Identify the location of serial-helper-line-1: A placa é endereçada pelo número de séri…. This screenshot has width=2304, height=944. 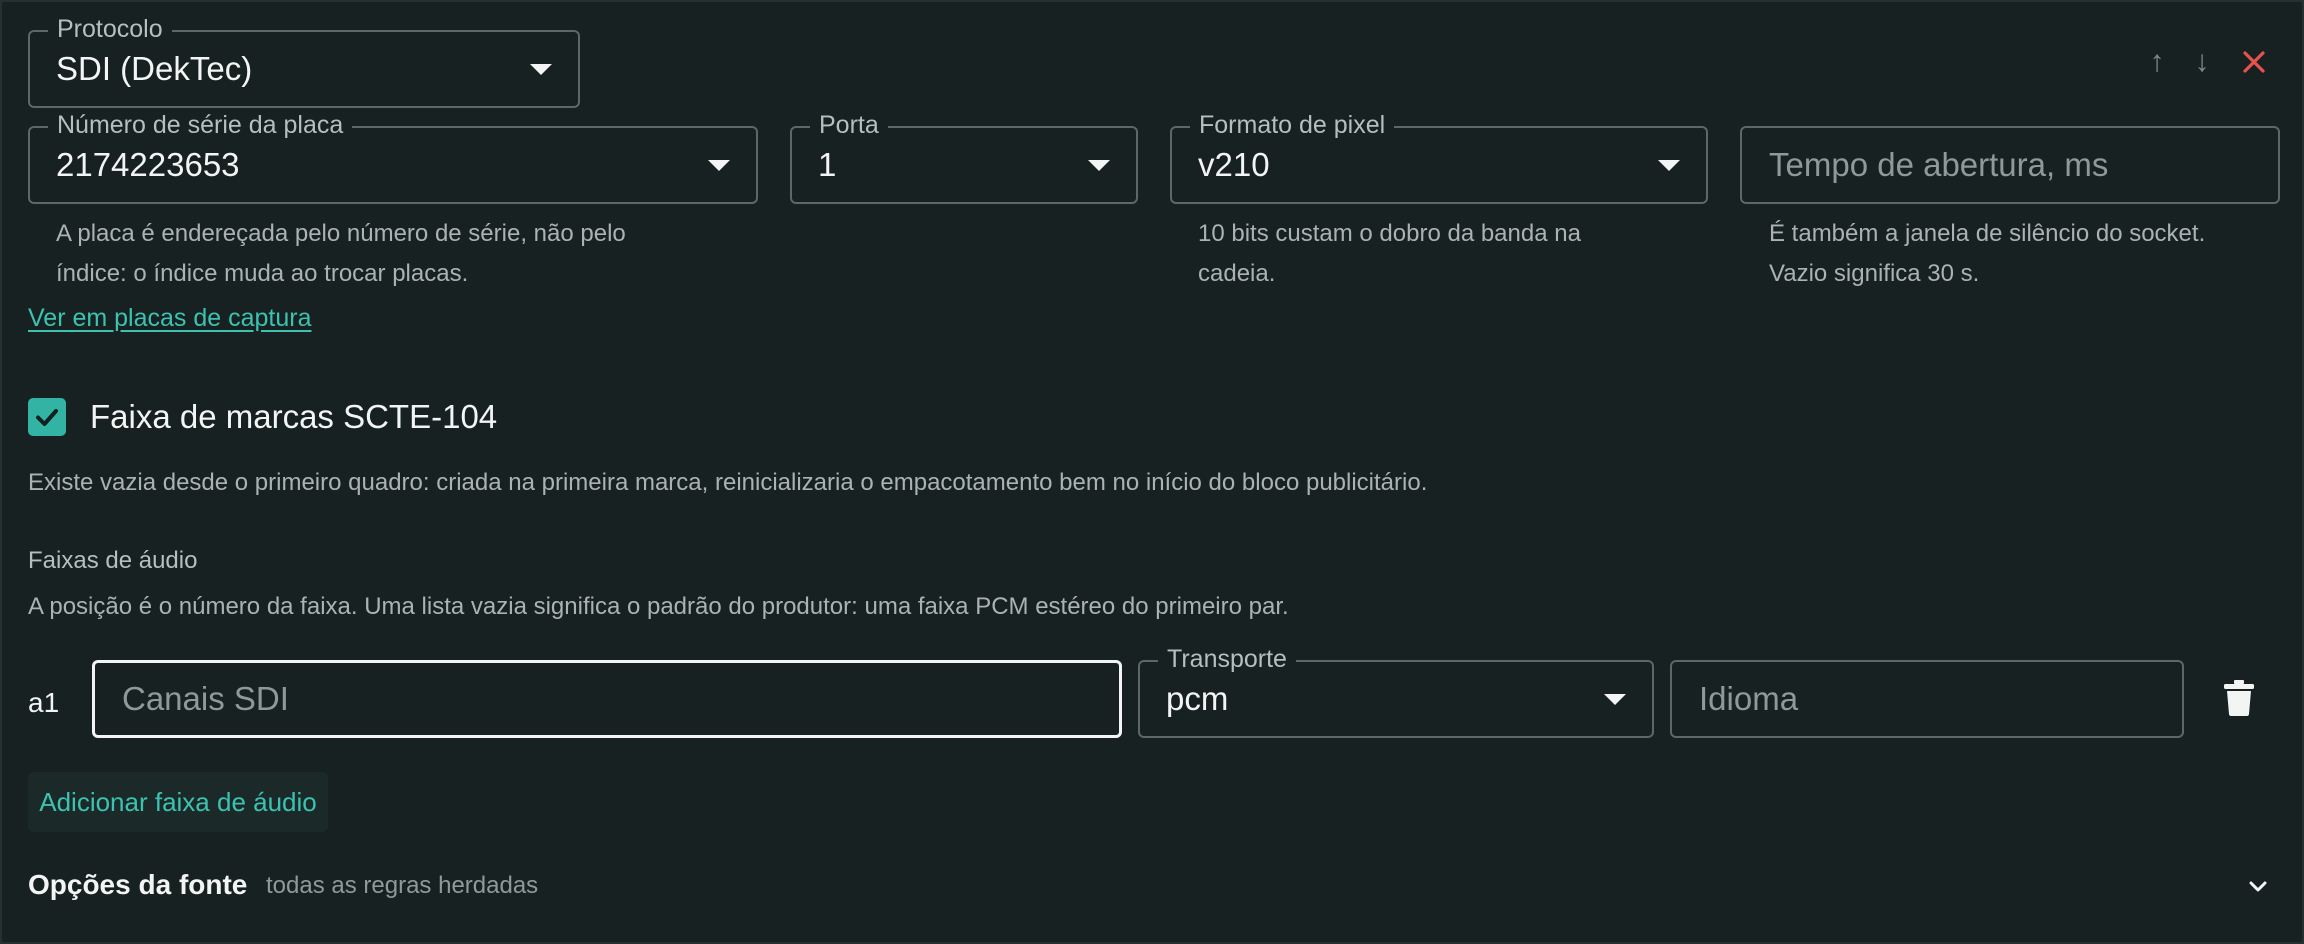
(341, 233).